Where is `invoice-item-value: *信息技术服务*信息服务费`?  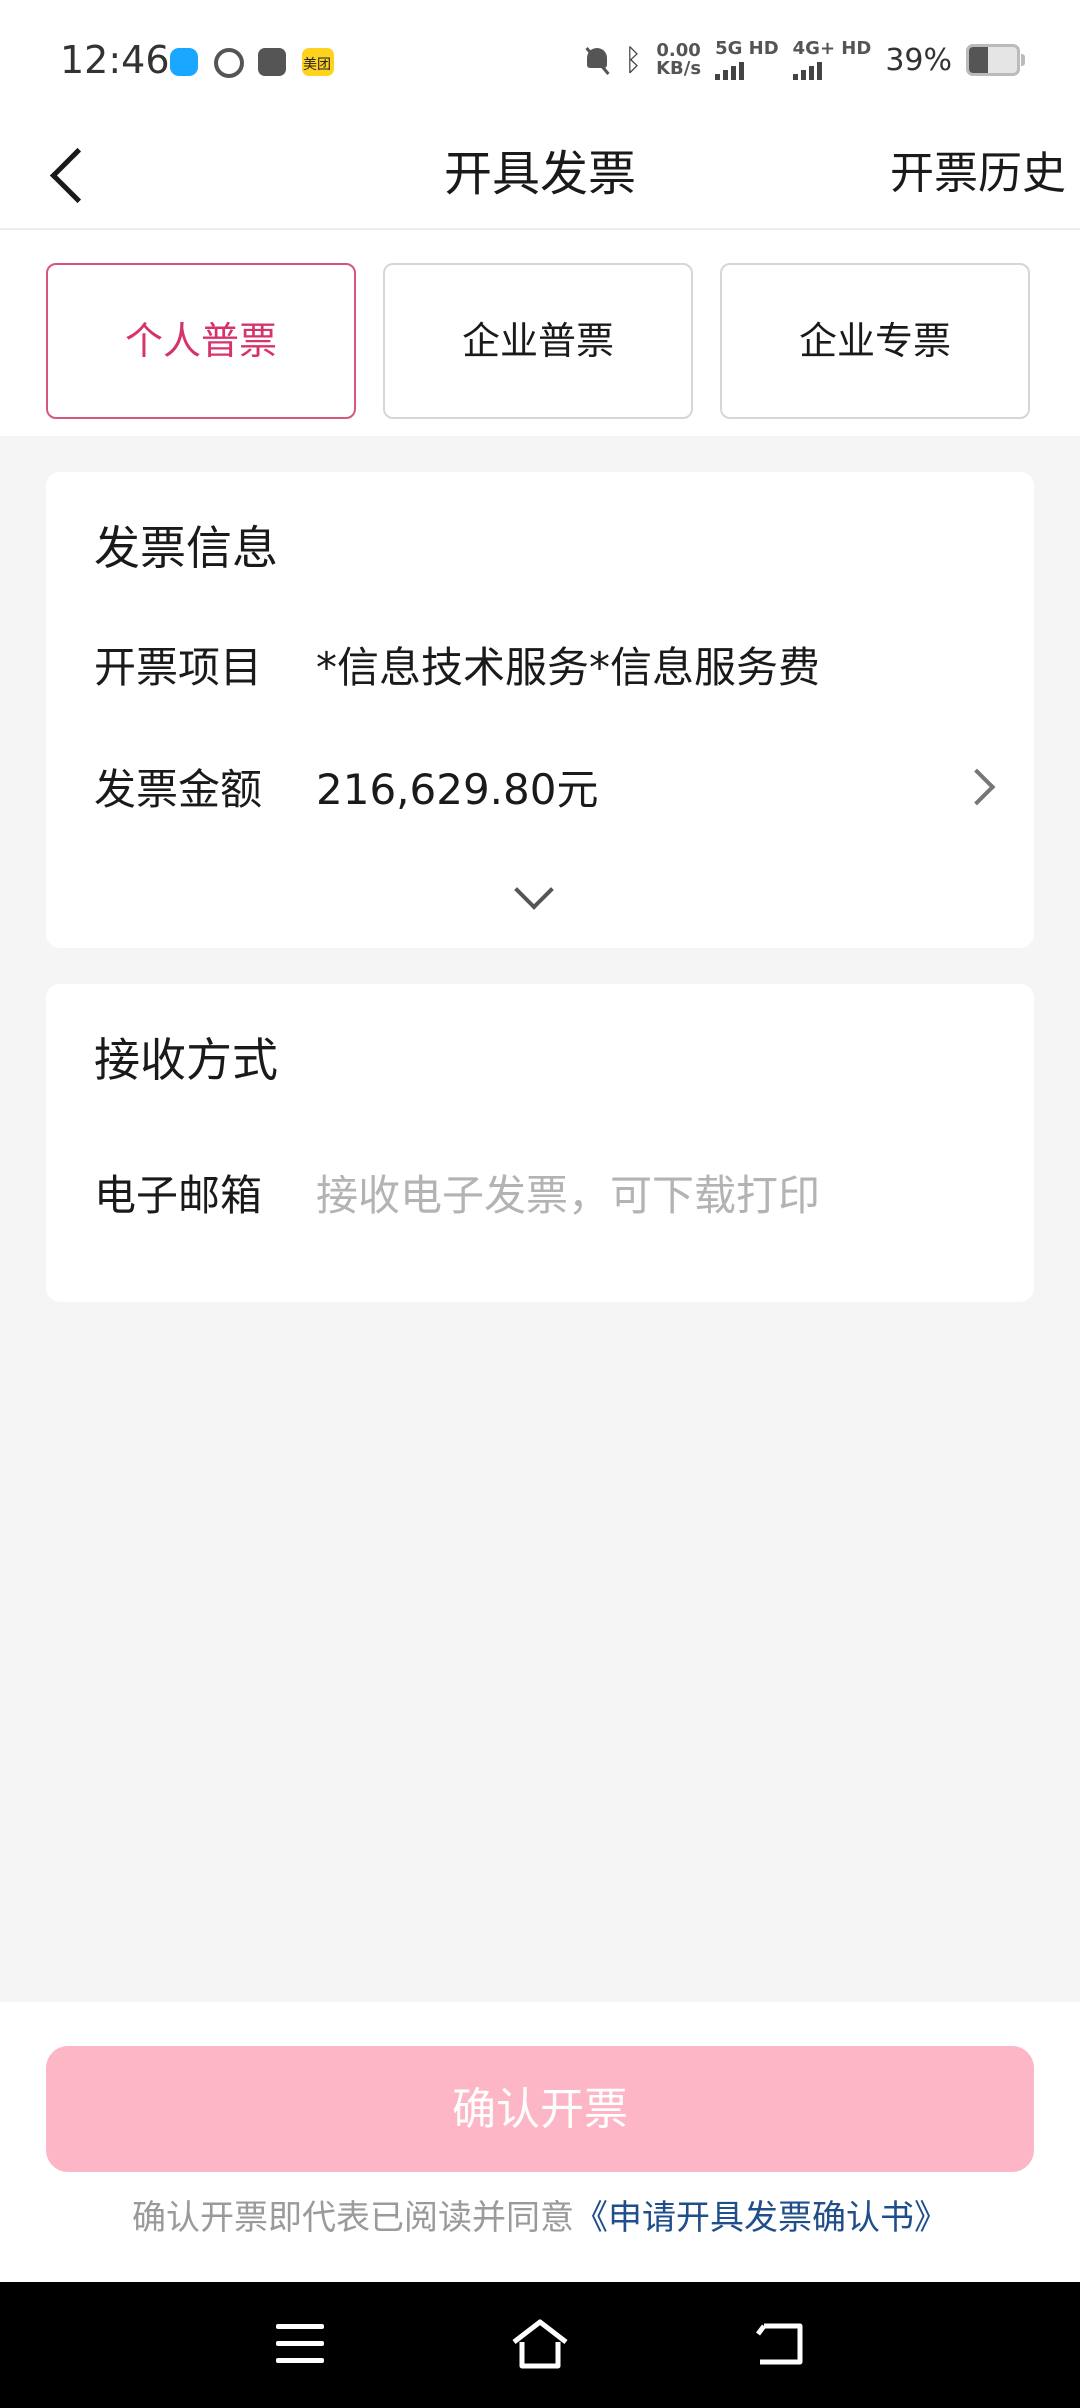
invoice-item-value: *信息技术服务*信息服务费 is located at coordinates (568, 667).